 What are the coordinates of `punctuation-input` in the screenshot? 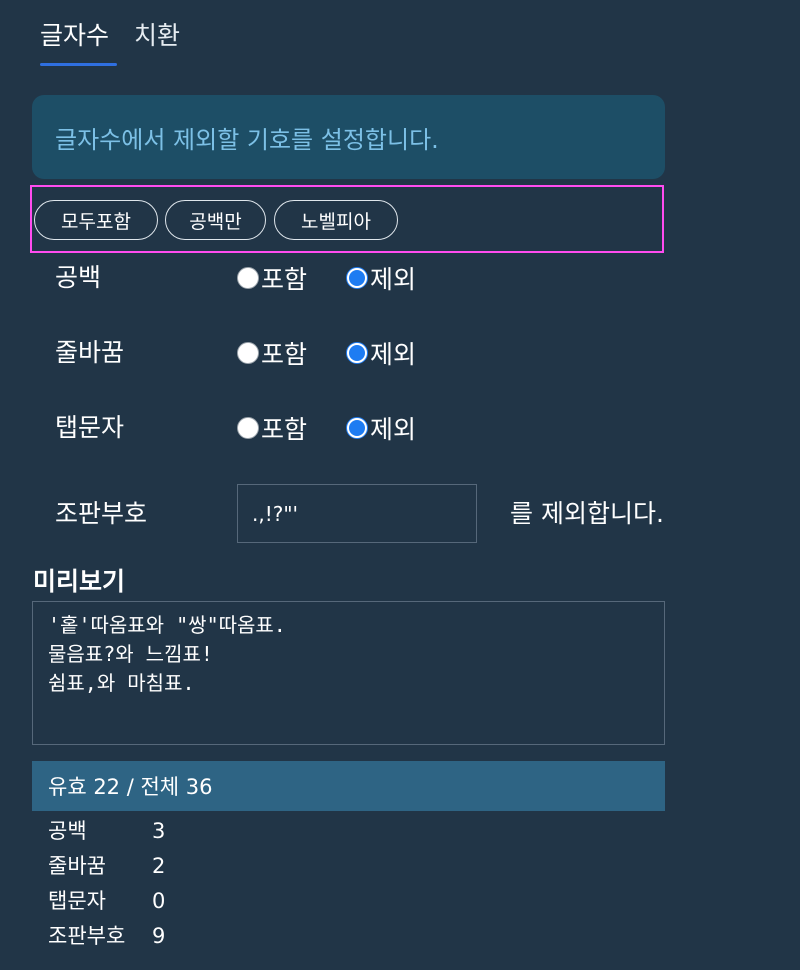 It's located at (357, 513).